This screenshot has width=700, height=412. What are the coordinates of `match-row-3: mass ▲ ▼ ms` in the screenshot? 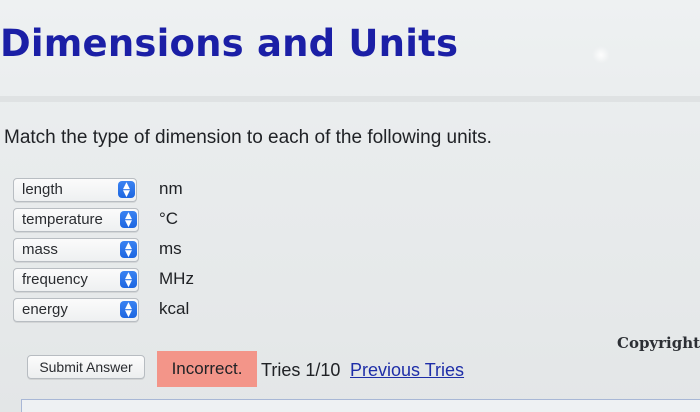 It's located at (113, 250).